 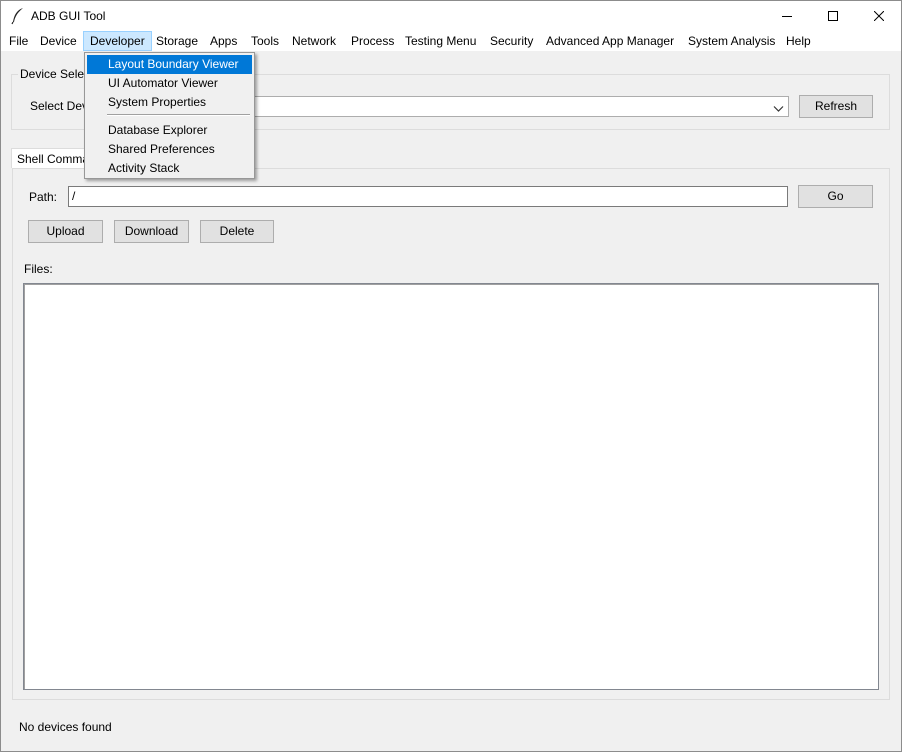 I want to click on delete-button: Delete, so click(x=237, y=231).